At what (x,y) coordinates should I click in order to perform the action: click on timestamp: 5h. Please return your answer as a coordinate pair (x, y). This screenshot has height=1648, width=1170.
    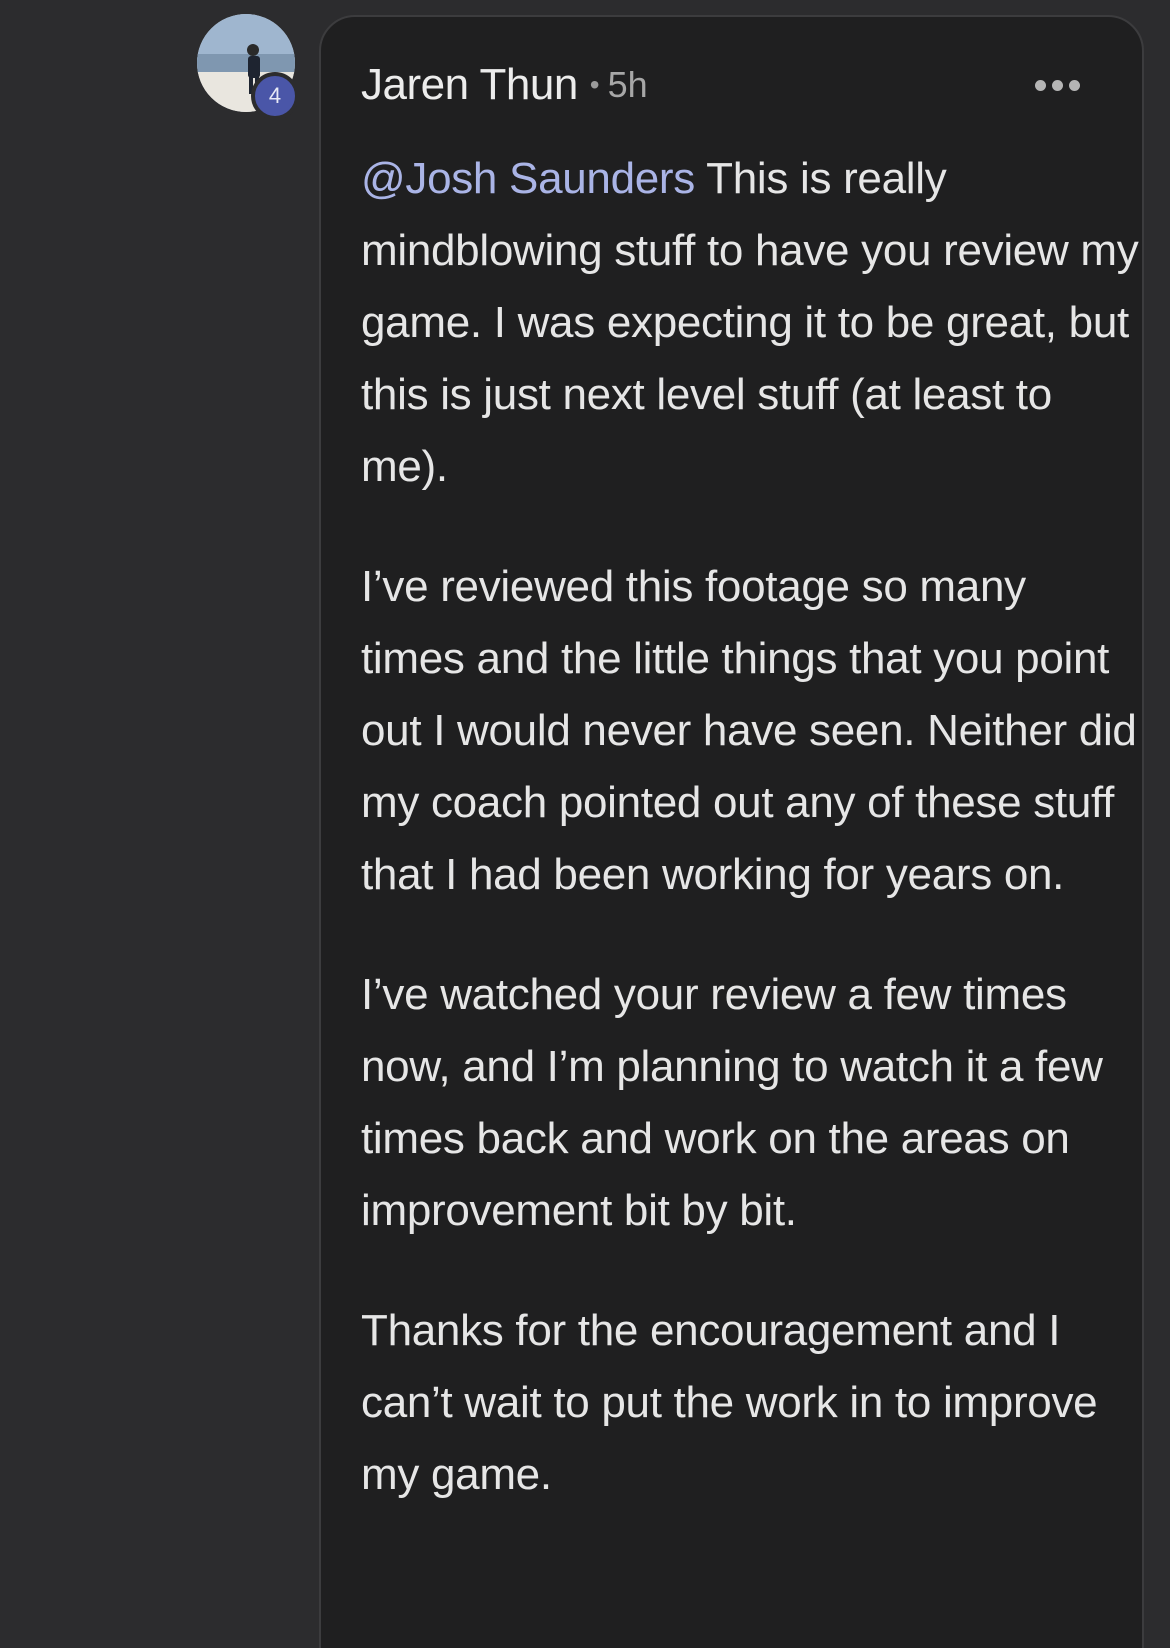
    Looking at the image, I should click on (627, 84).